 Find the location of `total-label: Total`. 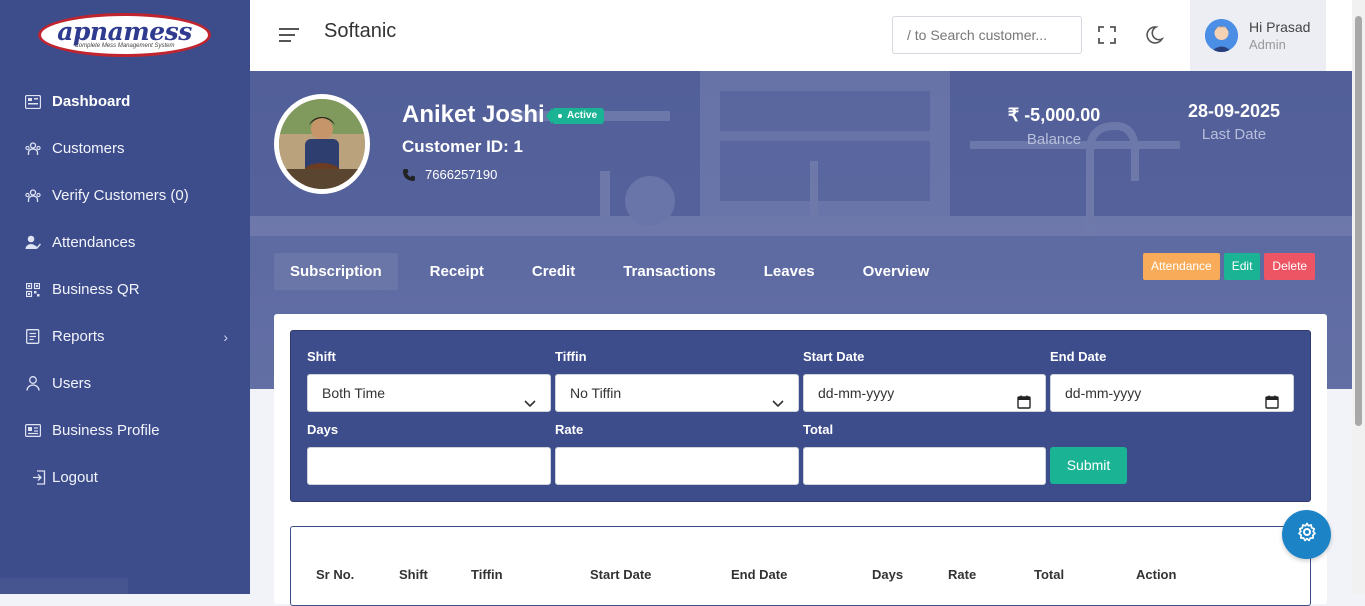

total-label: Total is located at coordinates (818, 429).